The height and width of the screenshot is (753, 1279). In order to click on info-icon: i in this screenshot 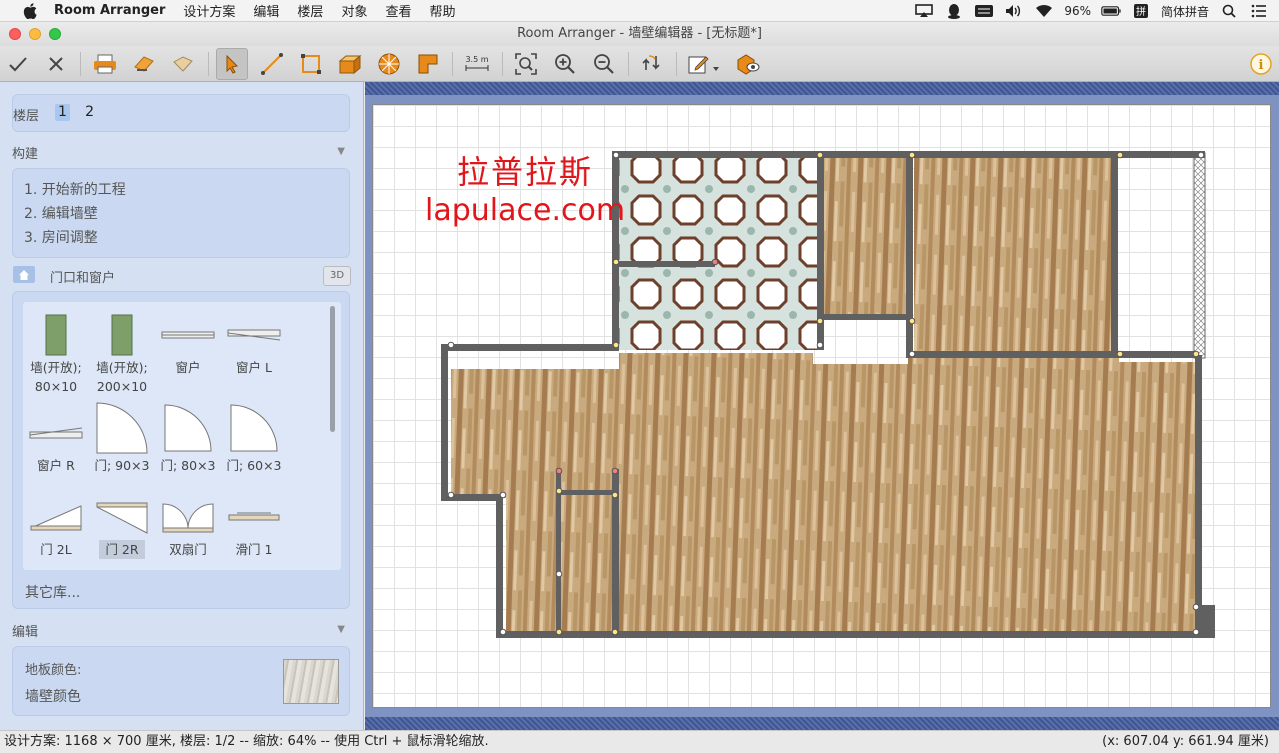, I will do `click(1261, 64)`.